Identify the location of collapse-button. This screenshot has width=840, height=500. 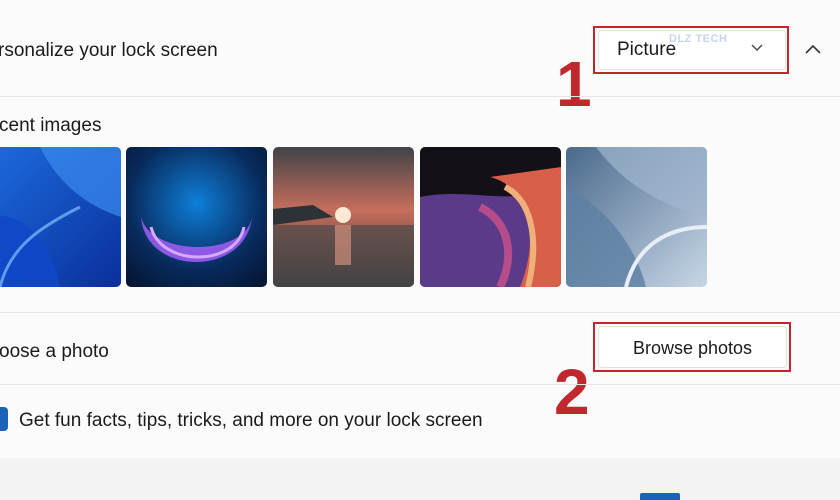
(813, 50).